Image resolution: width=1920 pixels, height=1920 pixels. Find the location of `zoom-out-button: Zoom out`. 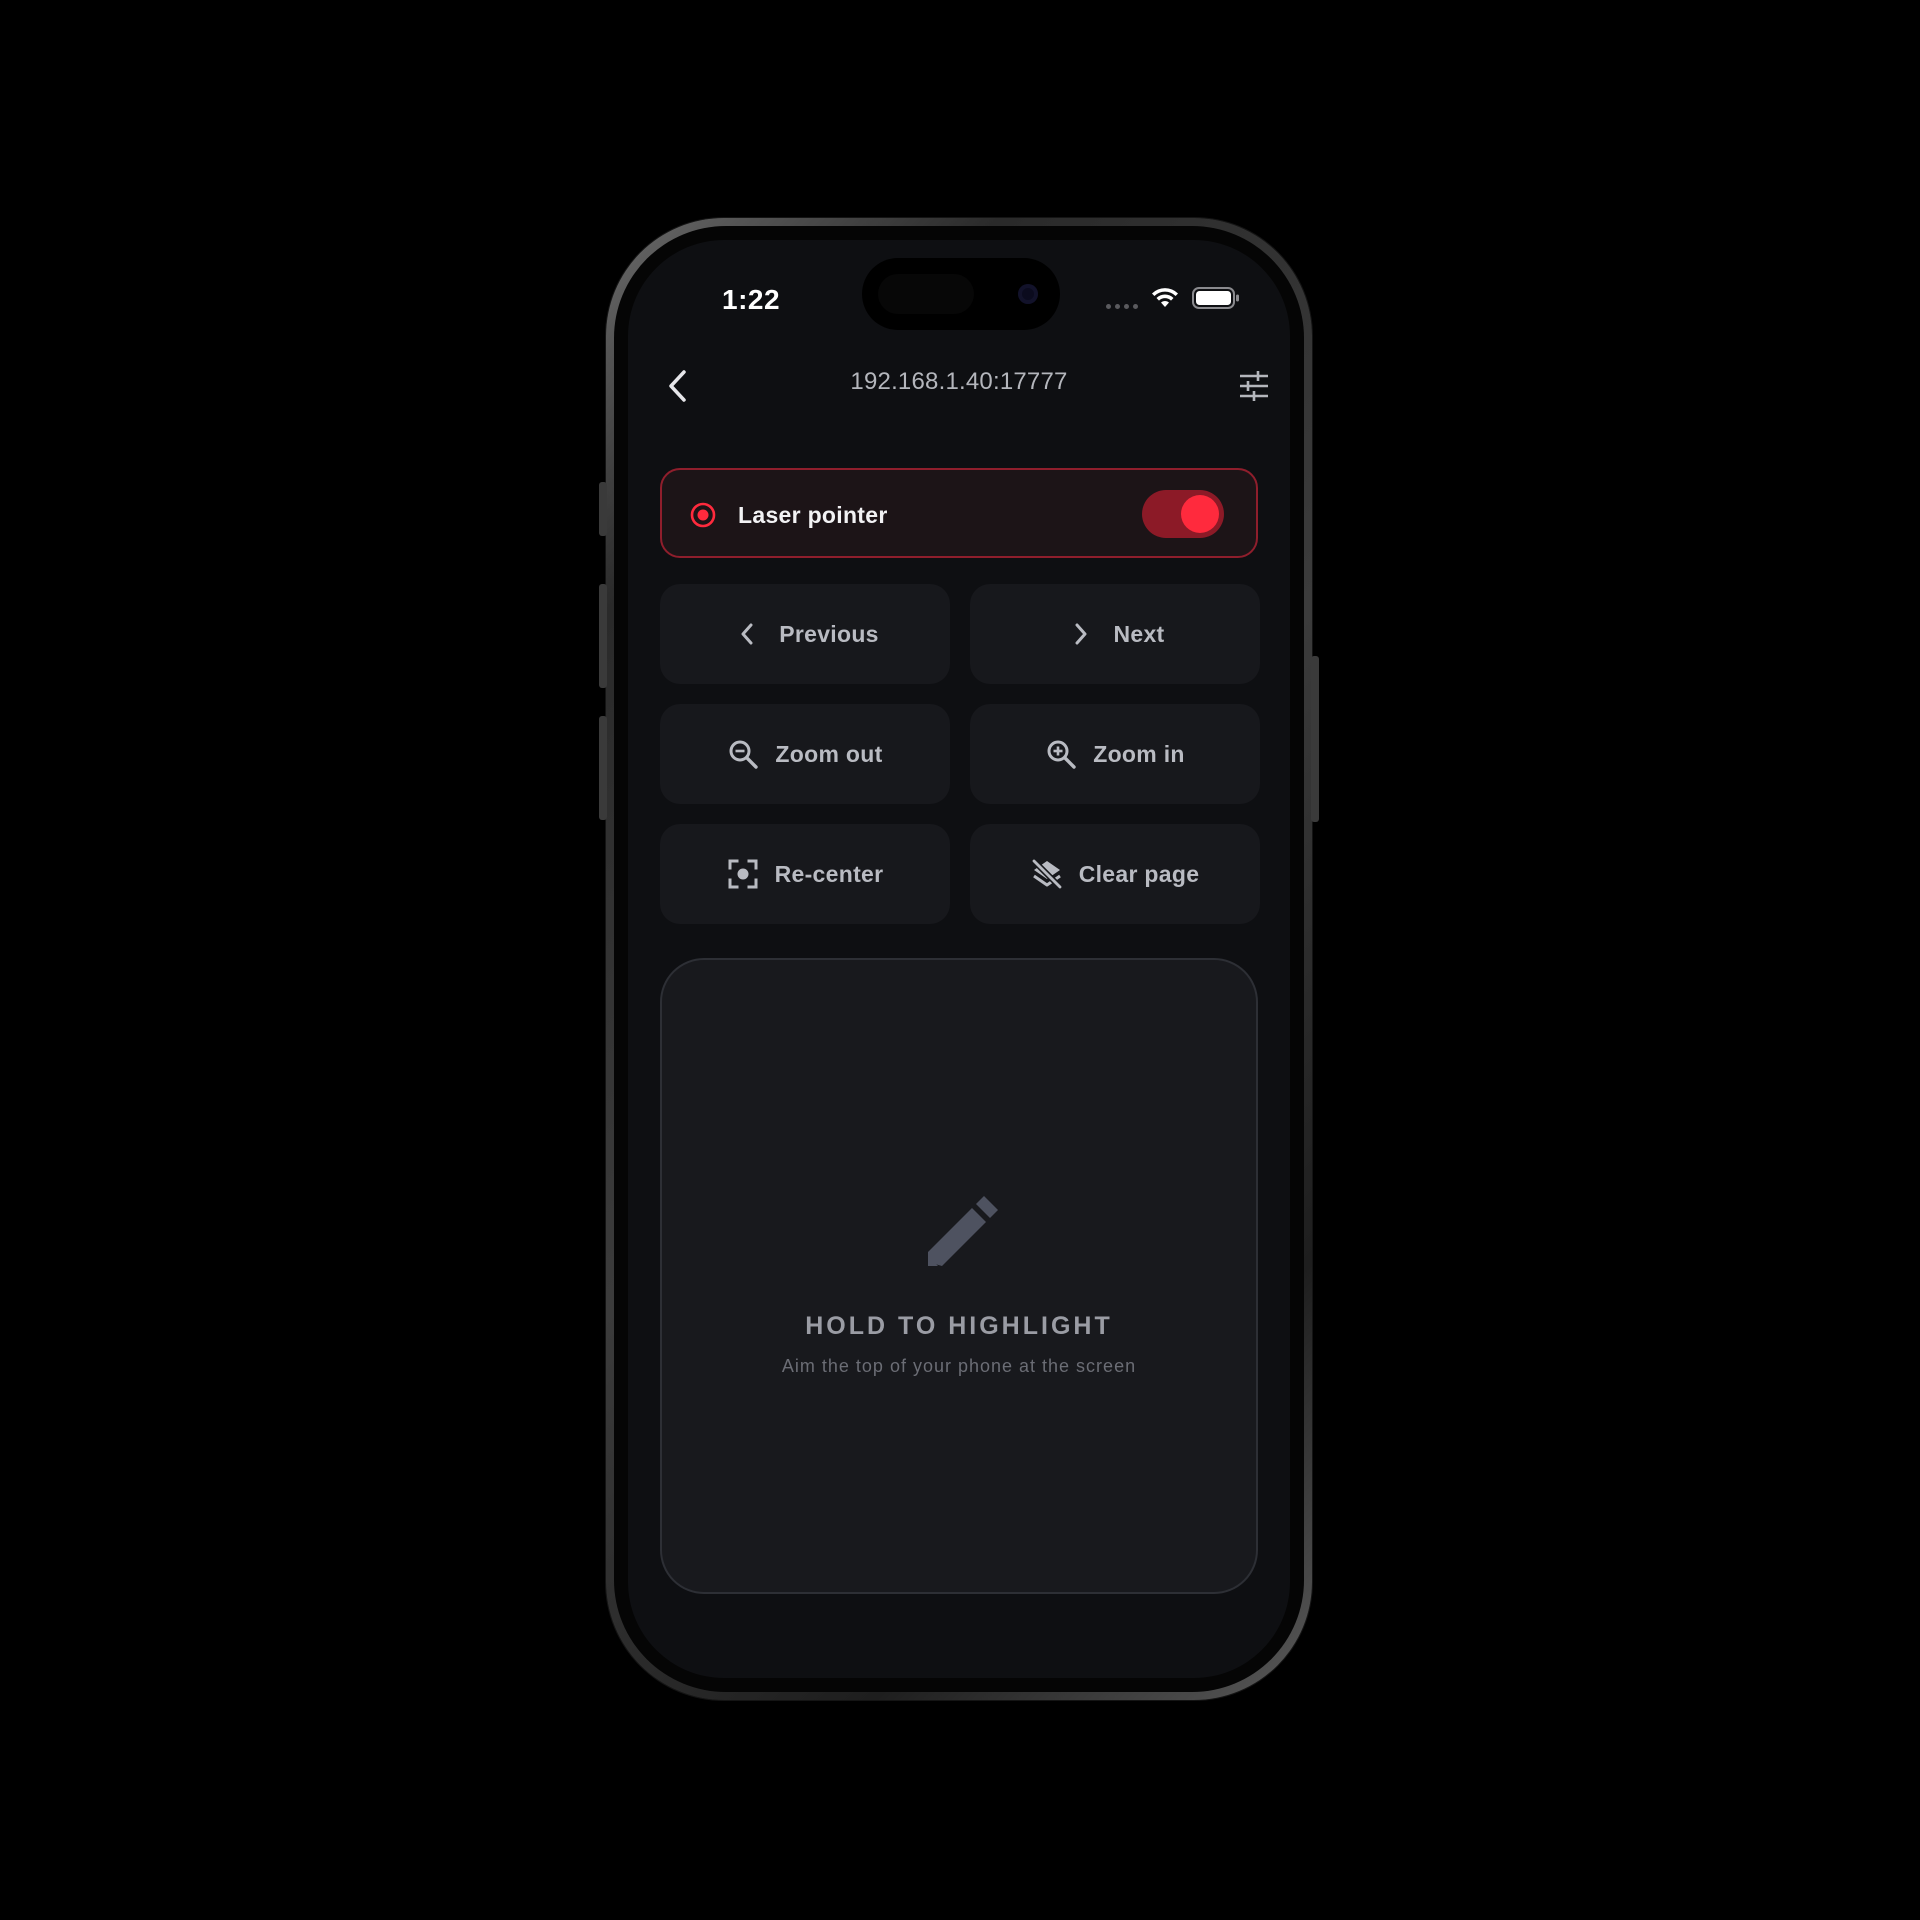

zoom-out-button: Zoom out is located at coordinates (805, 754).